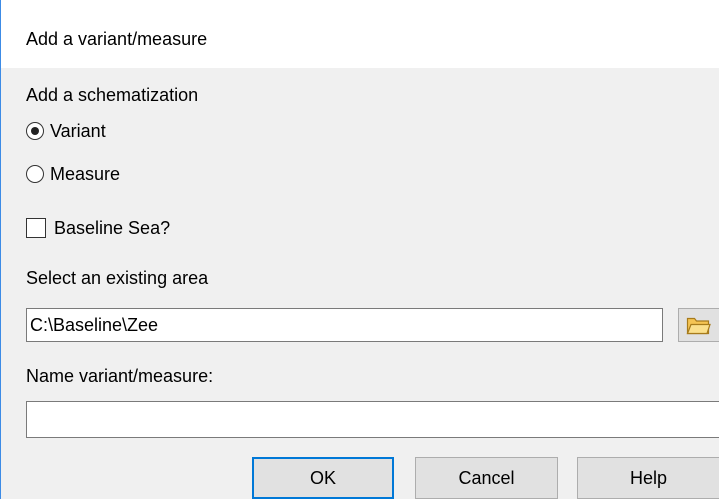 This screenshot has height=499, width=719. I want to click on area-path-input, so click(344, 325).